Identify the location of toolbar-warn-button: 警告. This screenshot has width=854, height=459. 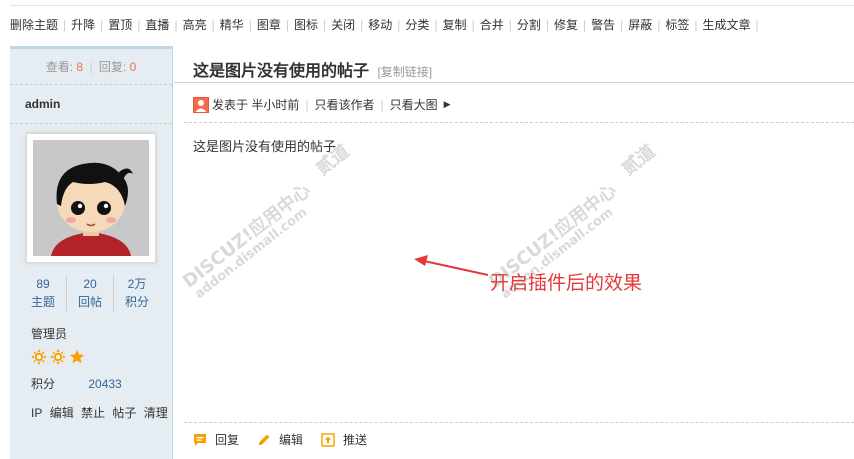
(603, 24).